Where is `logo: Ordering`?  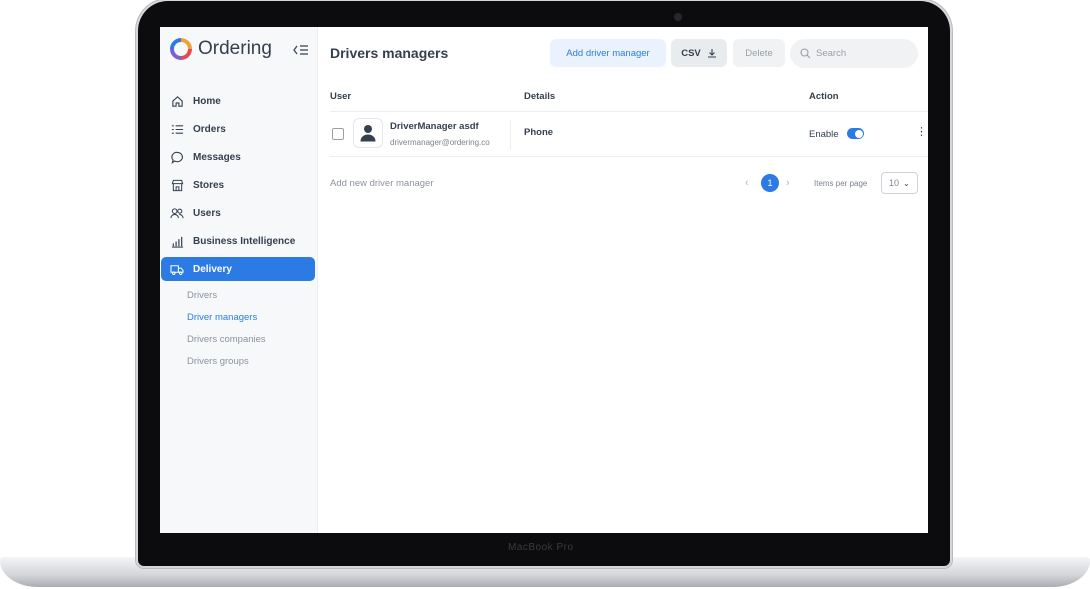
logo: Ordering is located at coordinates (221, 49).